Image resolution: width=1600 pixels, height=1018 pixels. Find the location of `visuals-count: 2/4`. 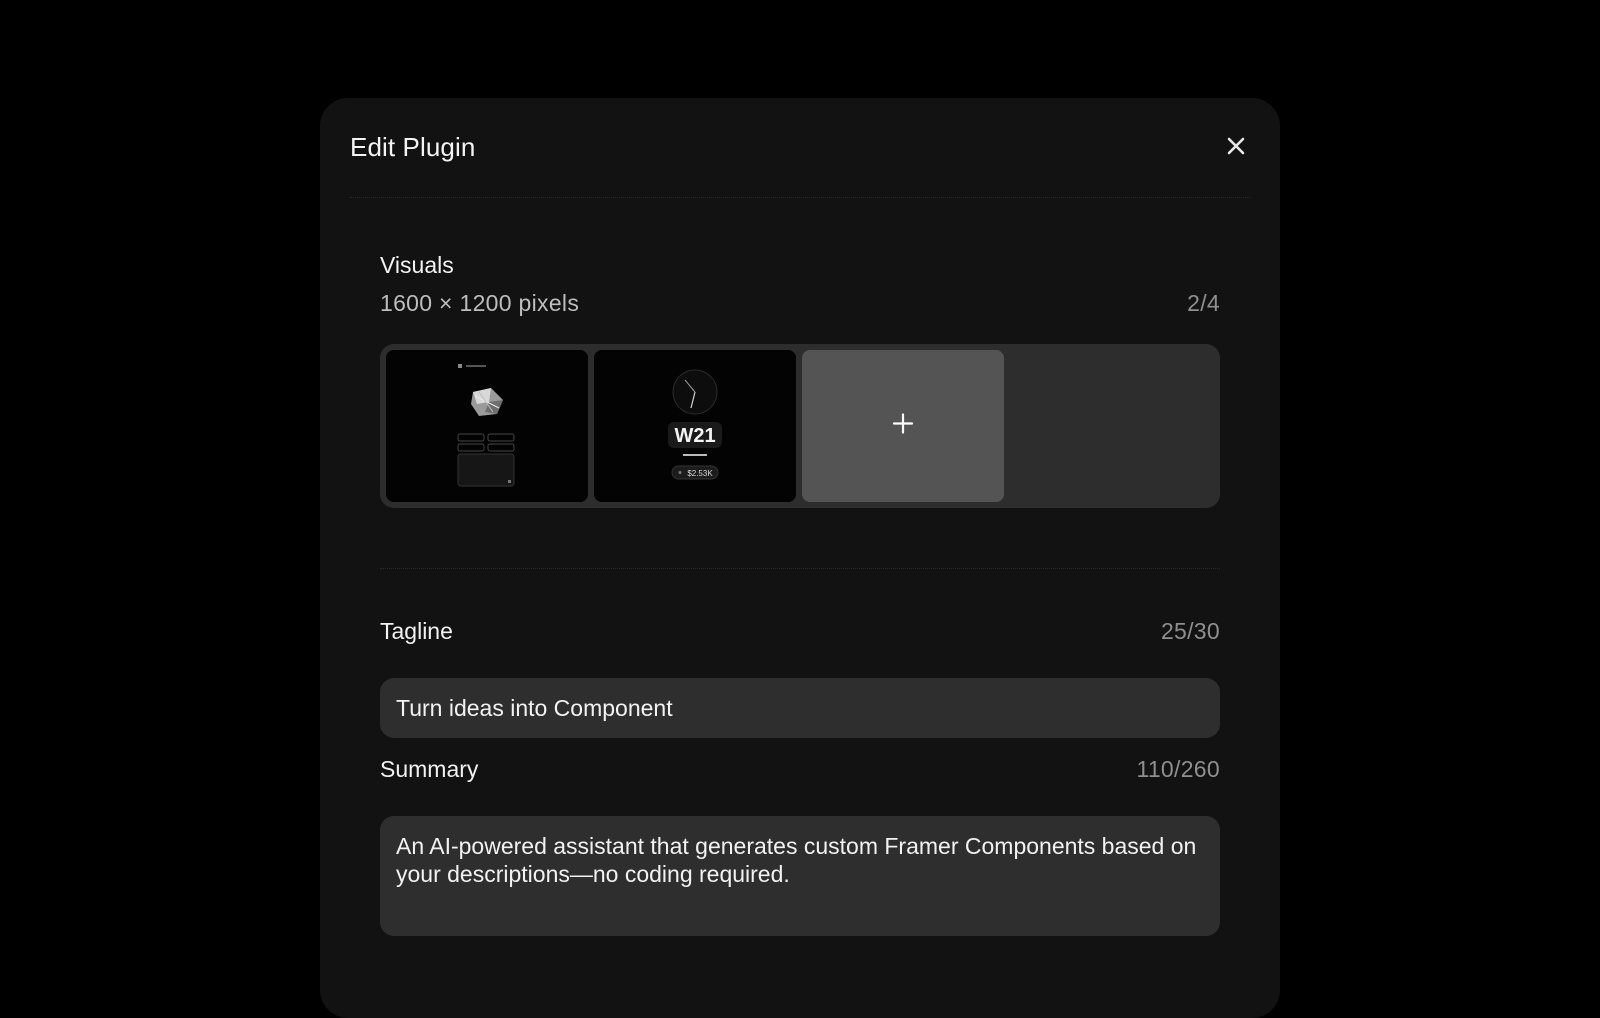

visuals-count: 2/4 is located at coordinates (1203, 303).